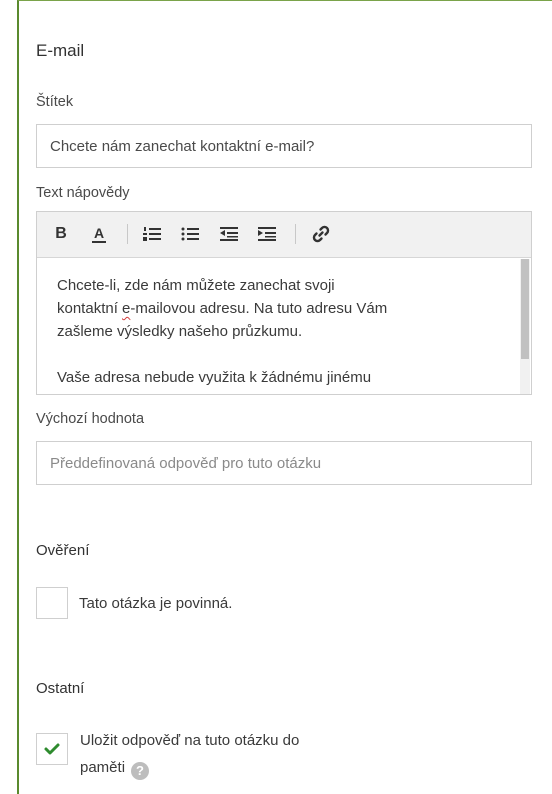  I want to click on bold-icon: B, so click(61, 233).